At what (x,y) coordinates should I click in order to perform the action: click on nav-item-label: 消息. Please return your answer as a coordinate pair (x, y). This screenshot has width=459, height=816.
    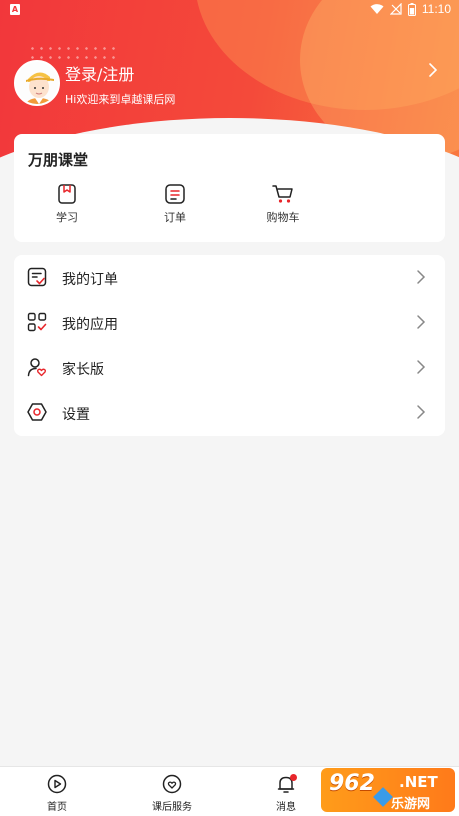
    Looking at the image, I should click on (286, 807).